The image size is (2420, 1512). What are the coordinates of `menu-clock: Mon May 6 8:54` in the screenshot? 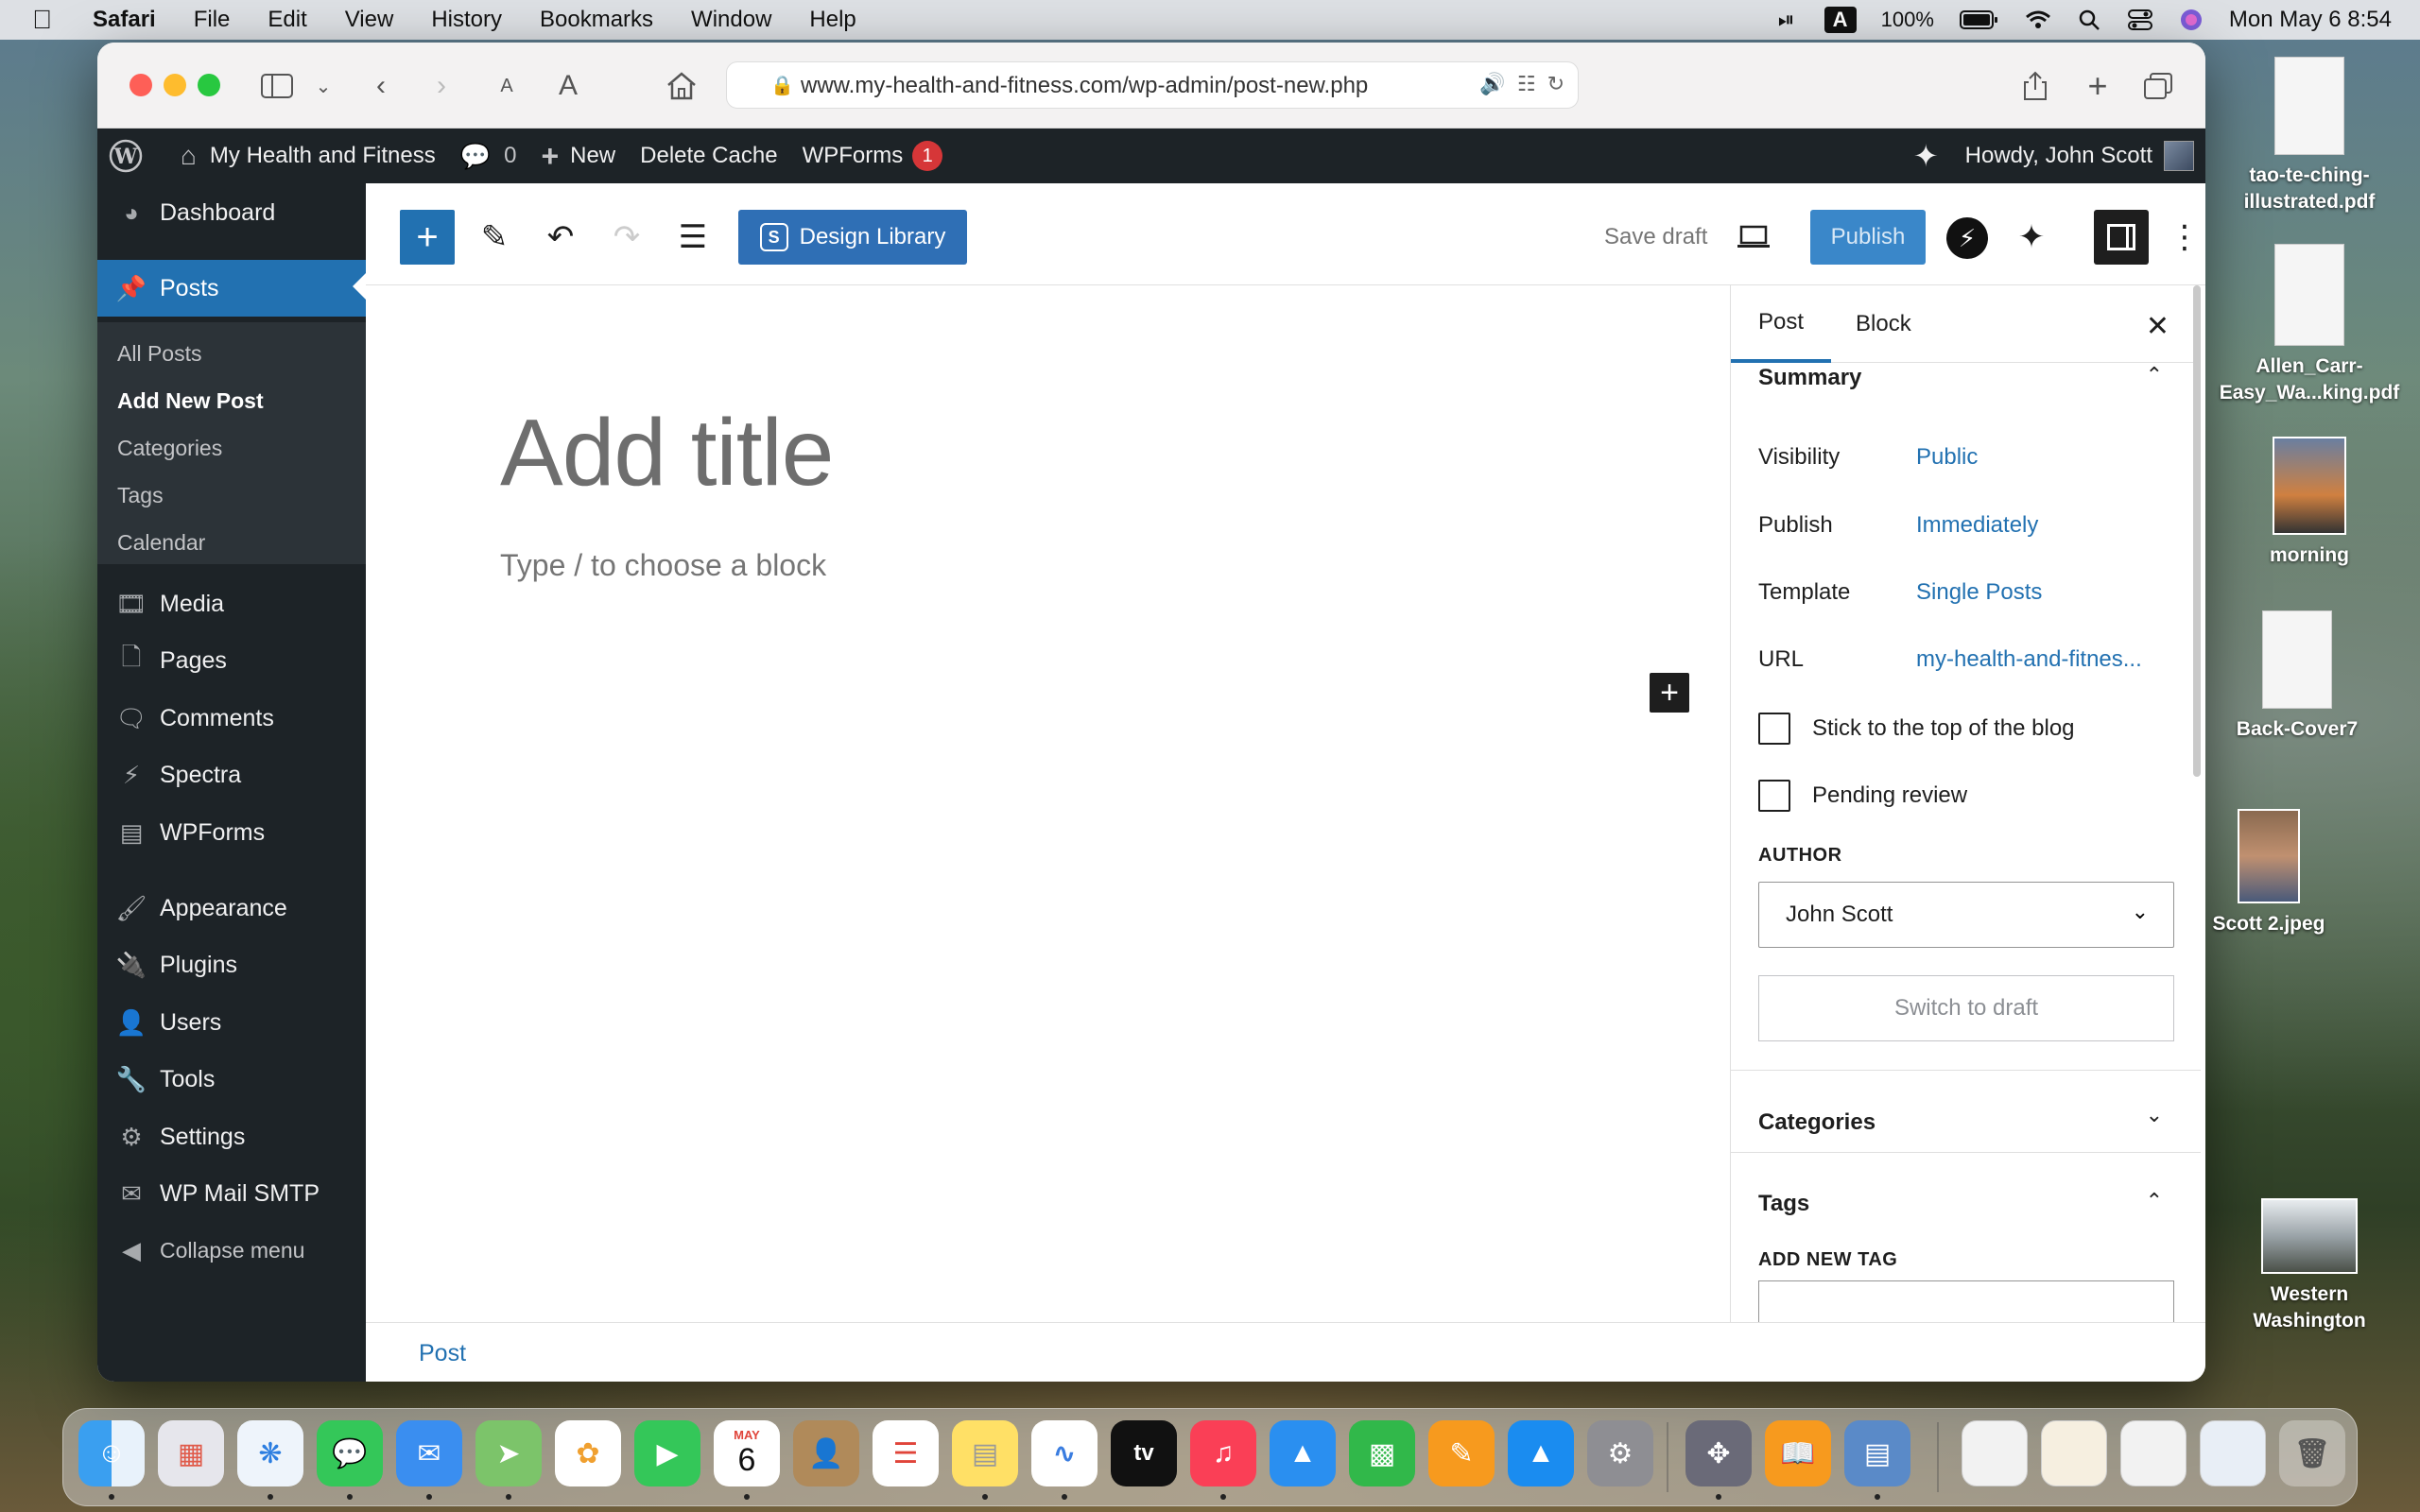 It's located at (2310, 20).